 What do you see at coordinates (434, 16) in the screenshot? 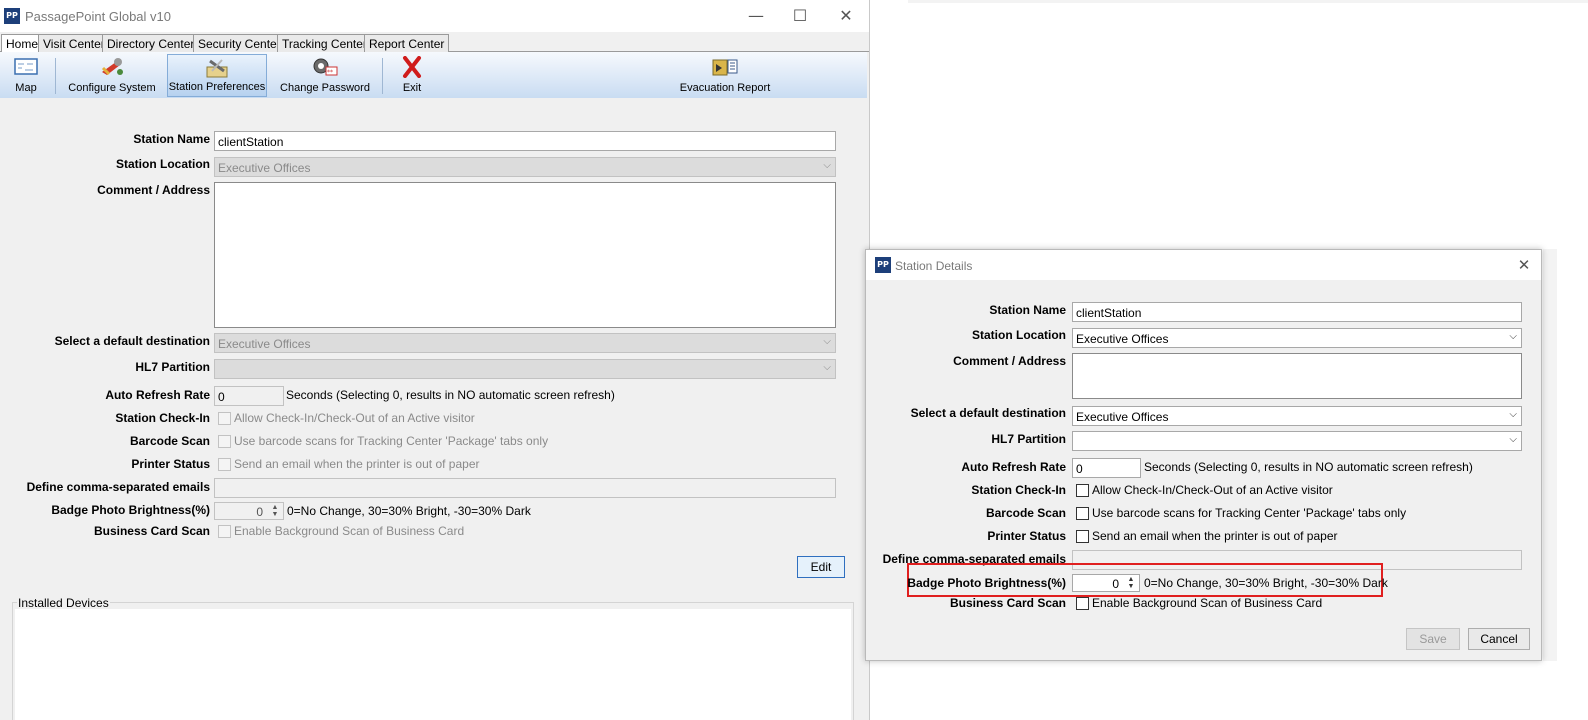
I see `main-title-bar: PP PassagePoint Global v10 — ☐ ✕` at bounding box center [434, 16].